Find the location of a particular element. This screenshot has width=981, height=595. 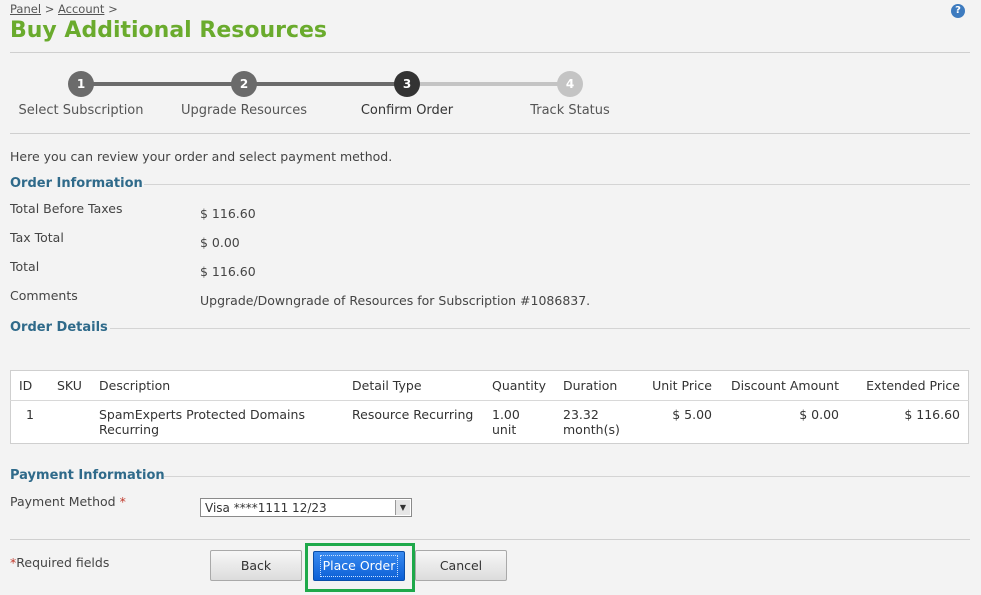

step-2-circle: 2 is located at coordinates (244, 84).